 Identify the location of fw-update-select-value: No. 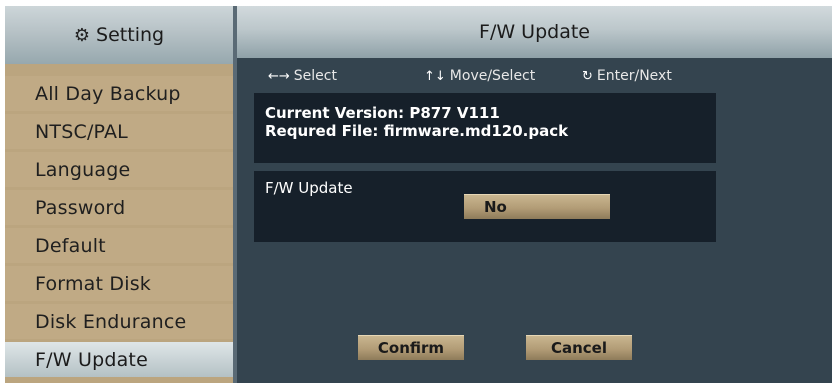
(495, 207).